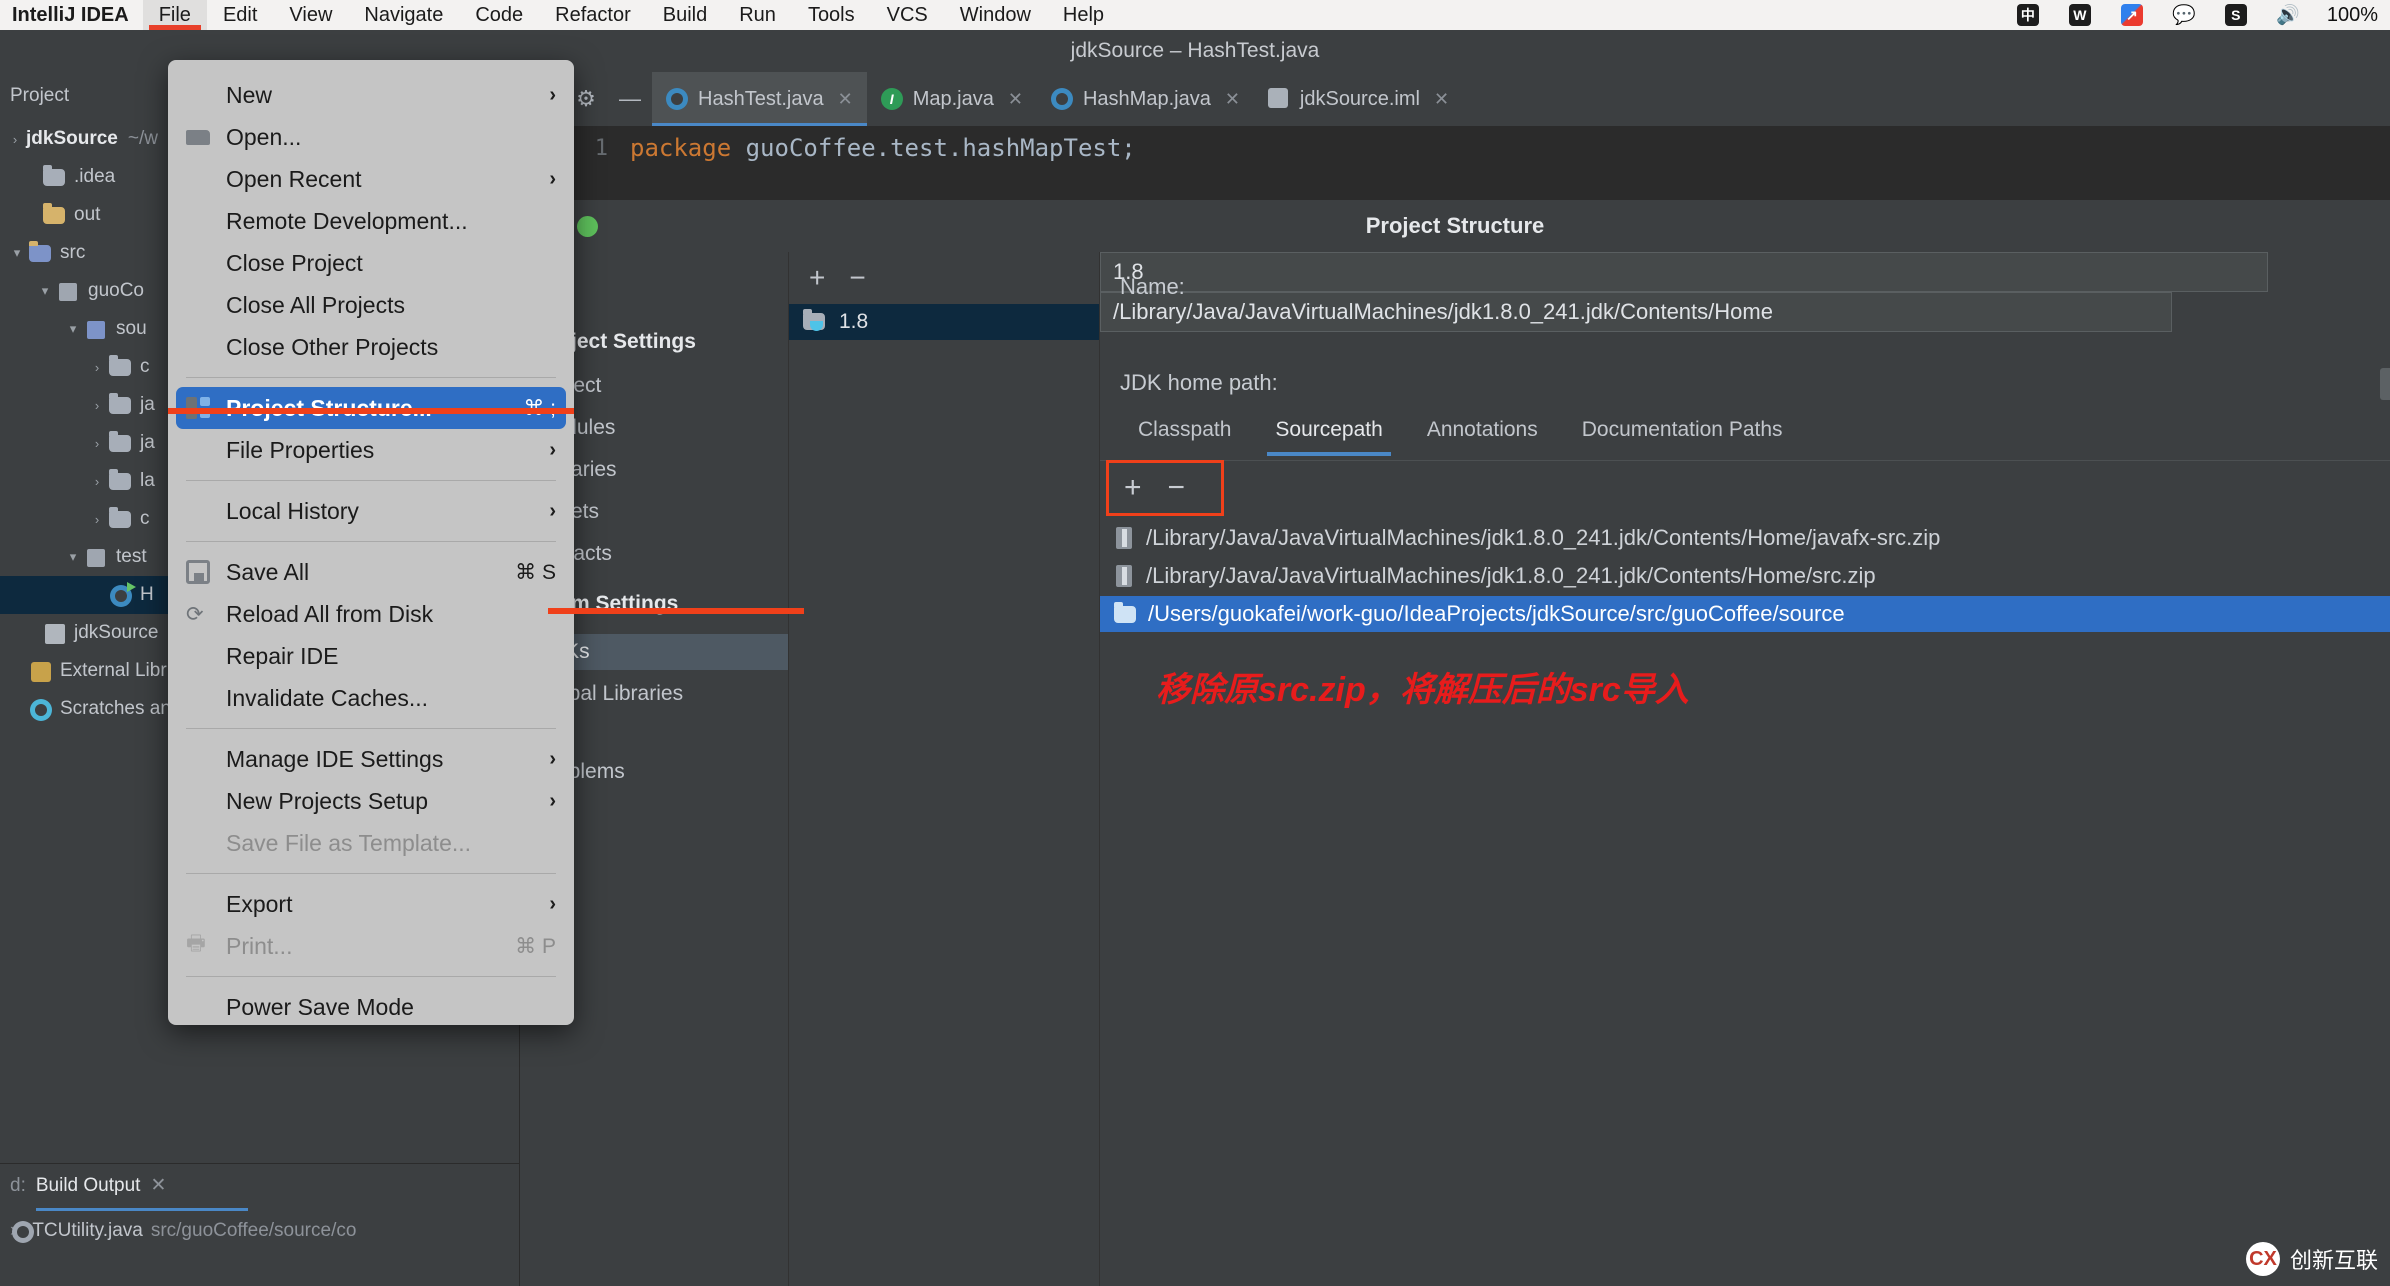 The image size is (2390, 1286). I want to click on menubar-item-vcs: VCS, so click(907, 15).